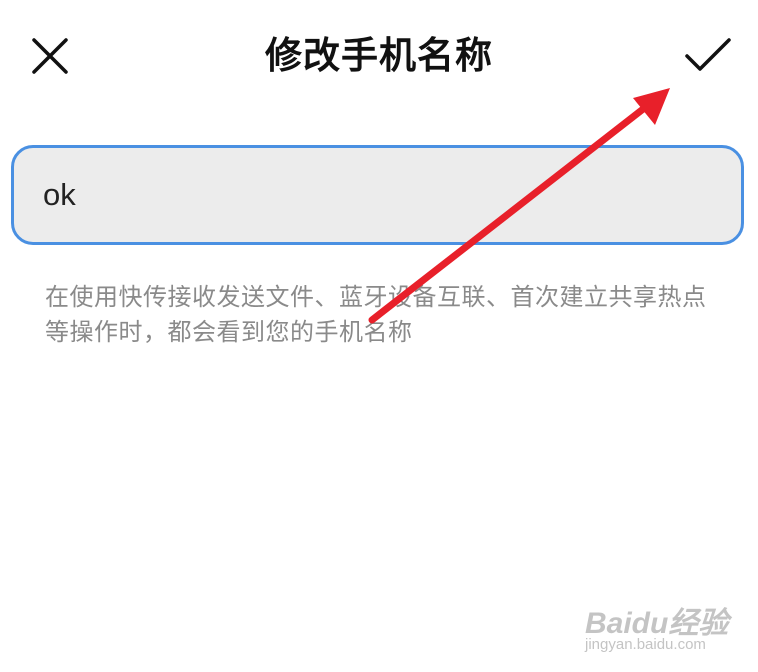 This screenshot has height=672, width=758. I want to click on watermark-url: jingyan.baidu.com, so click(645, 644).